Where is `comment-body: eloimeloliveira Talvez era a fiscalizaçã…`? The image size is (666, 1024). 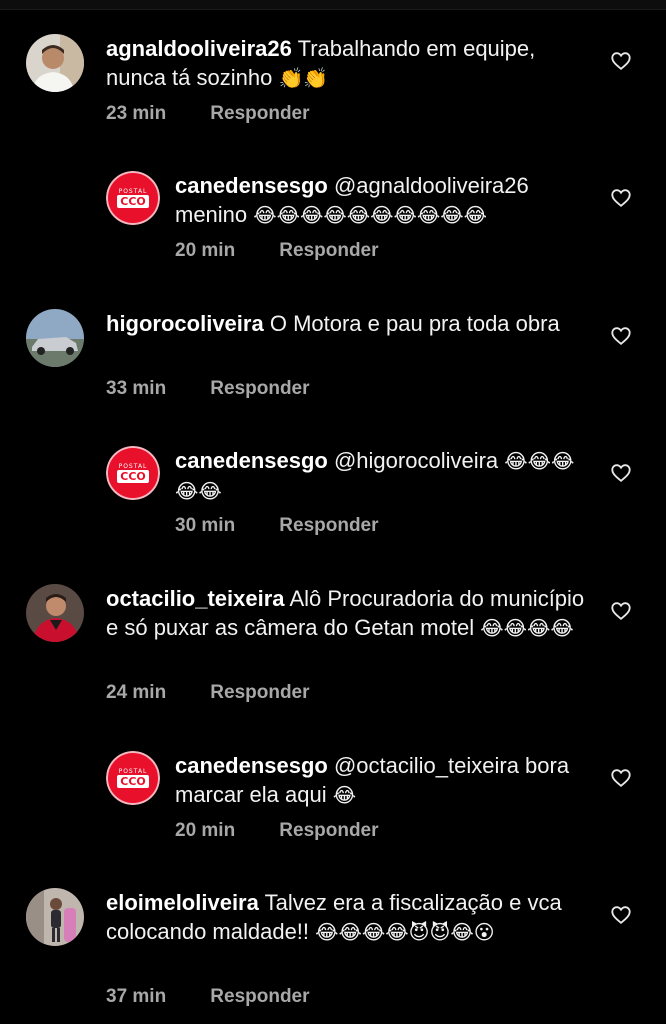
comment-body: eloimeloliveira Talvez era a fiscalizaçã… is located at coordinates (351, 917).